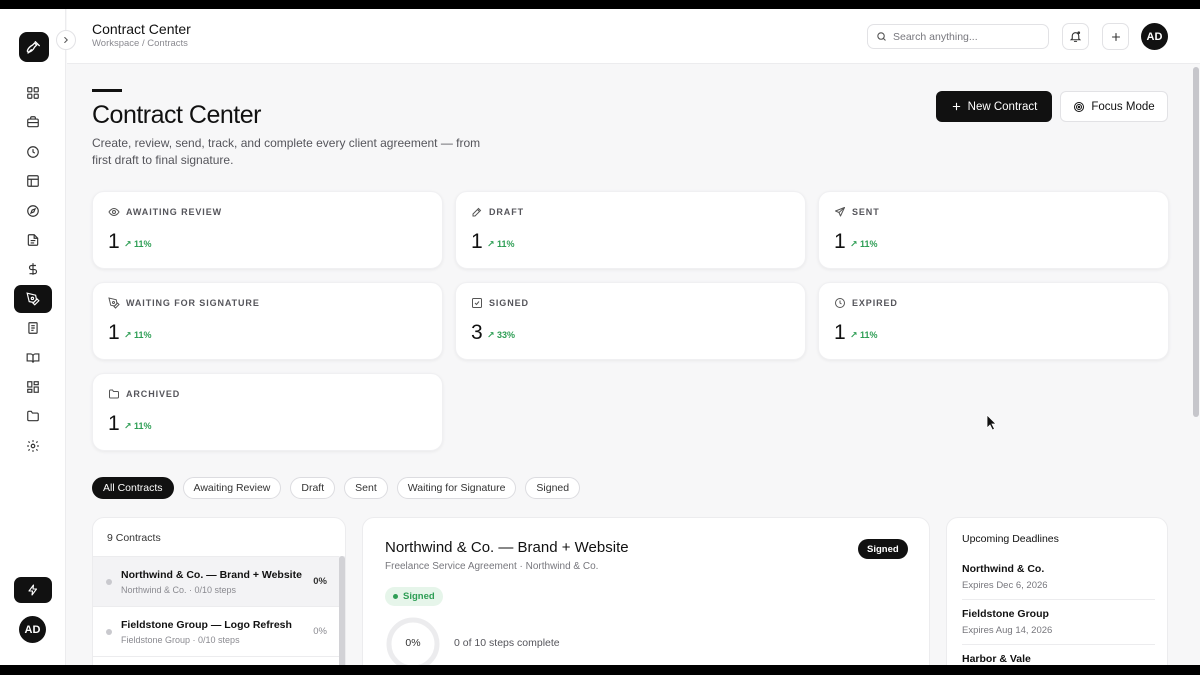  Describe the element at coordinates (141, 29) in the screenshot. I see `header-title: Contract Center` at that location.